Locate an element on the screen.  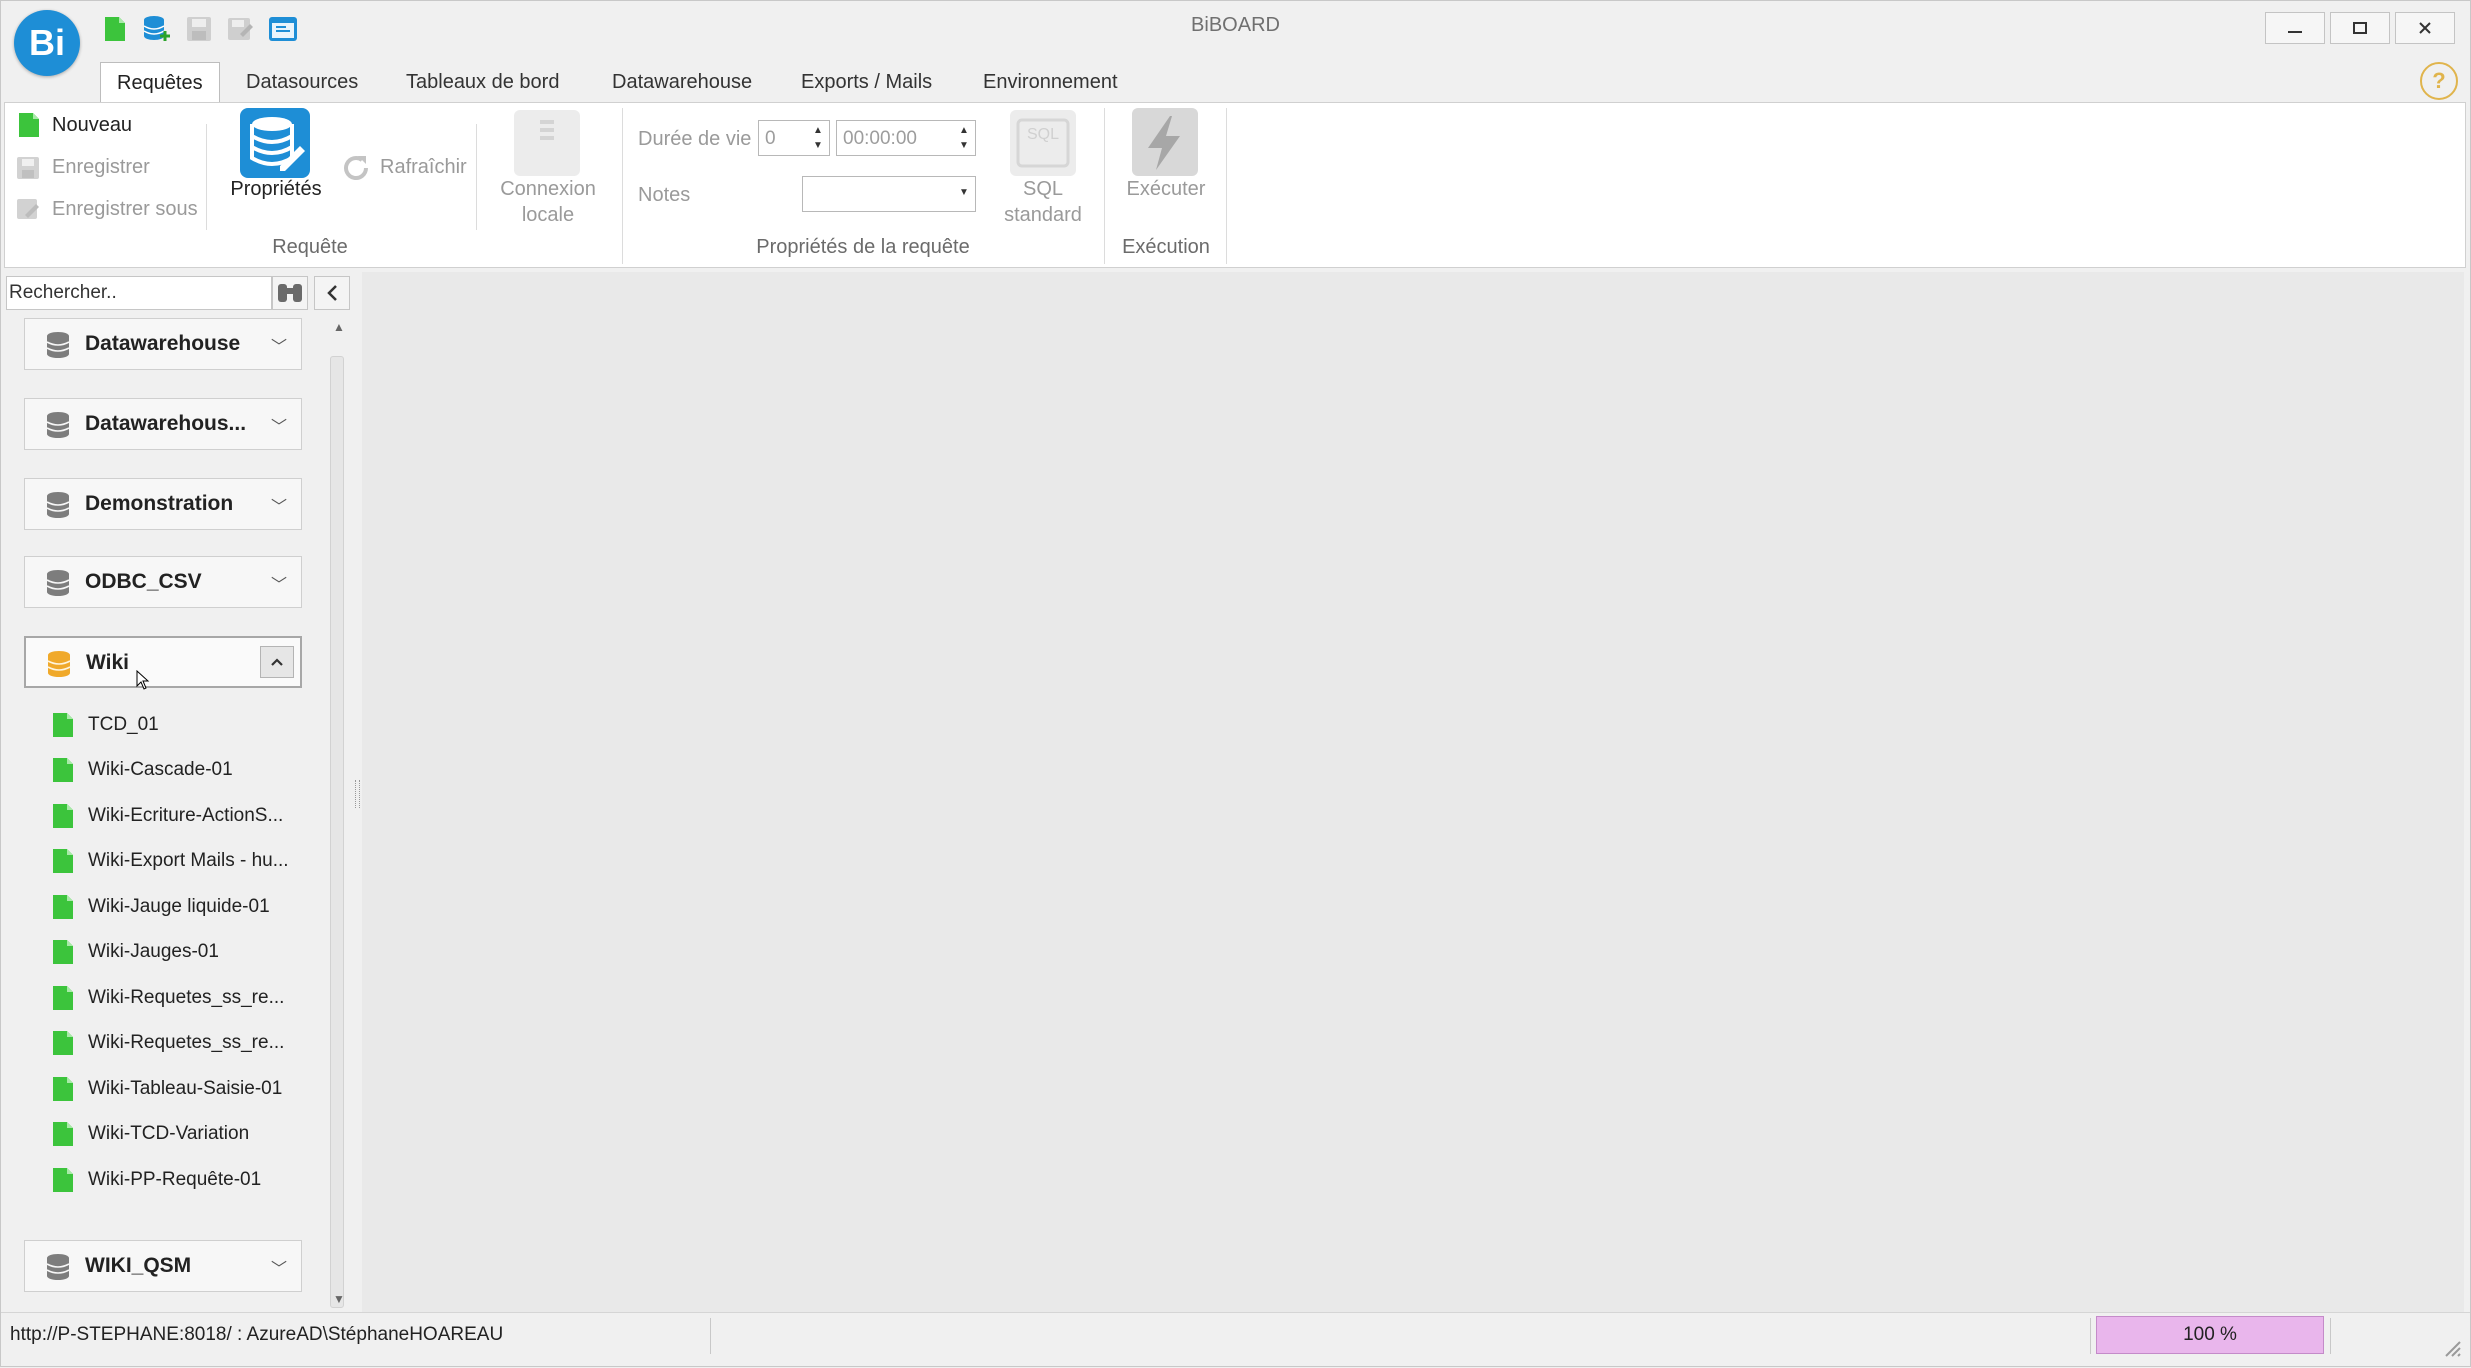
datasource-group-odbc-csv: ODBC_CSV ﹀ is located at coordinates (163, 582).